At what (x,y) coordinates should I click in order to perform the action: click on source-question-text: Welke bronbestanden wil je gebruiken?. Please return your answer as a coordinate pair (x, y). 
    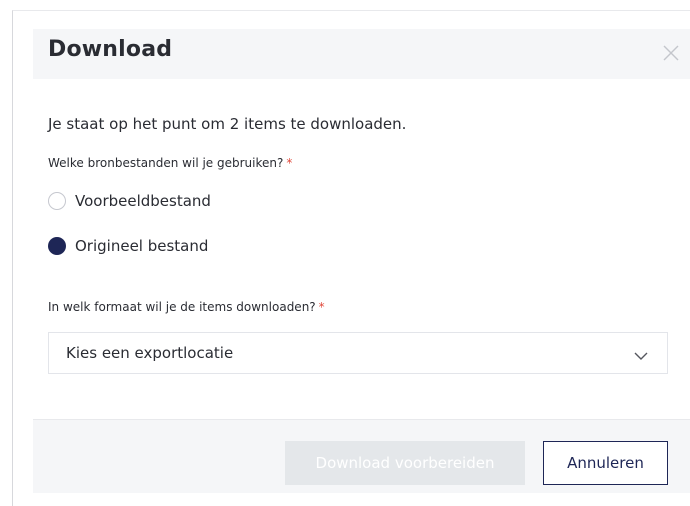
    Looking at the image, I should click on (166, 163).